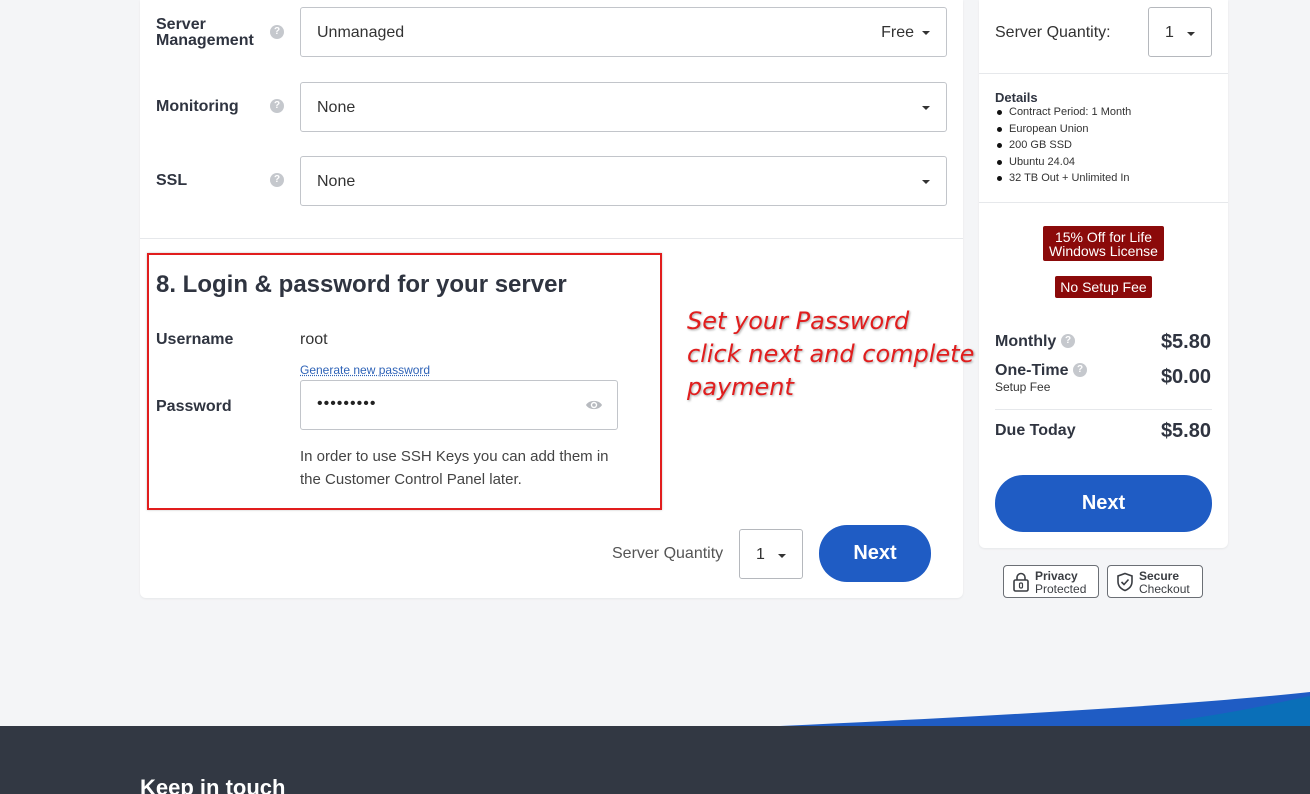 The image size is (1310, 794). I want to click on one-time-label: One-Time, so click(1032, 370).